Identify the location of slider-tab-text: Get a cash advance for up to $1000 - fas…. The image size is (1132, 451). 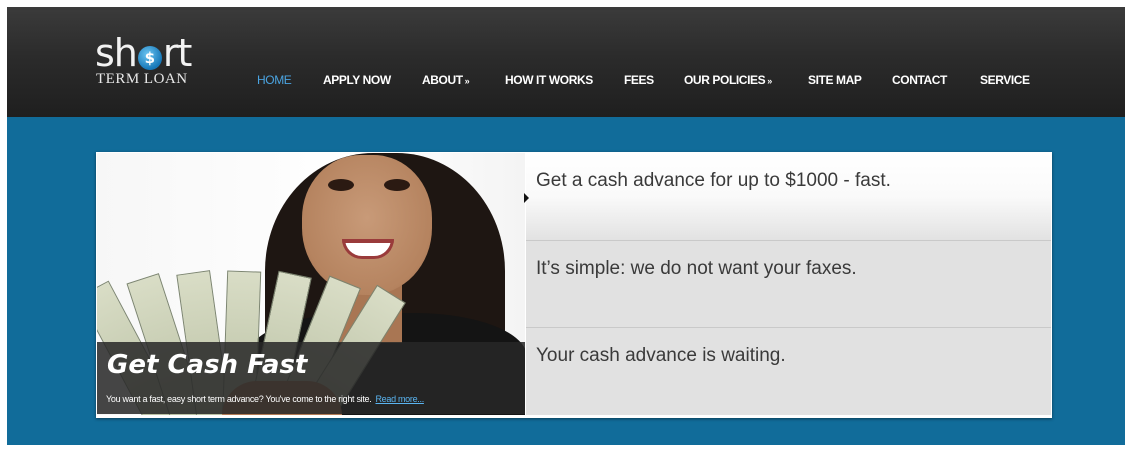
(713, 180).